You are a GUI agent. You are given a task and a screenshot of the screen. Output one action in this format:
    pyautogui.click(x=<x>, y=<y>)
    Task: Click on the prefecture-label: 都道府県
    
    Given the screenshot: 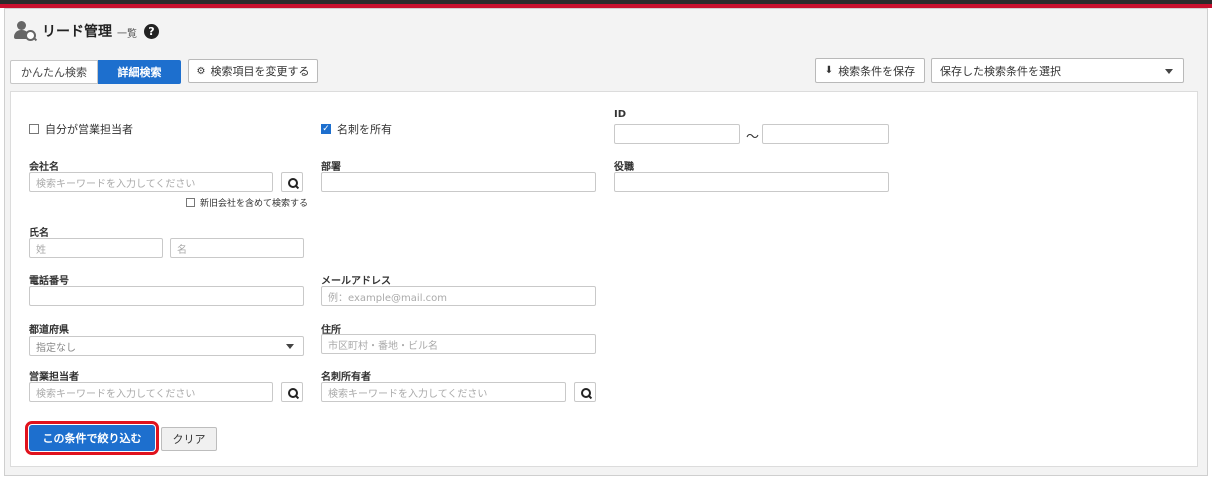 What is the action you would take?
    pyautogui.click(x=49, y=330)
    